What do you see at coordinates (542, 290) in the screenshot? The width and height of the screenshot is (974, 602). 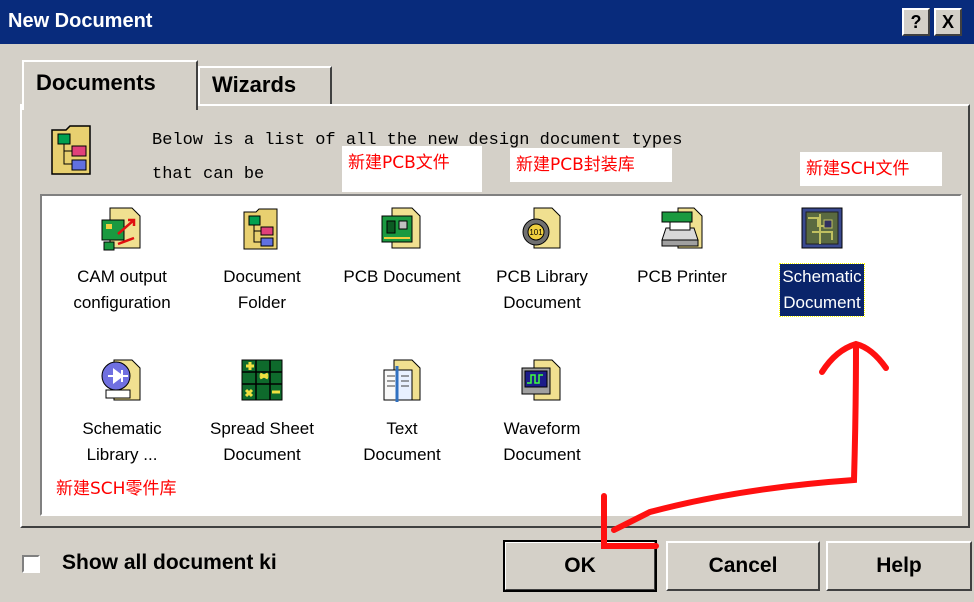 I see `document-label: PCB Library Document` at bounding box center [542, 290].